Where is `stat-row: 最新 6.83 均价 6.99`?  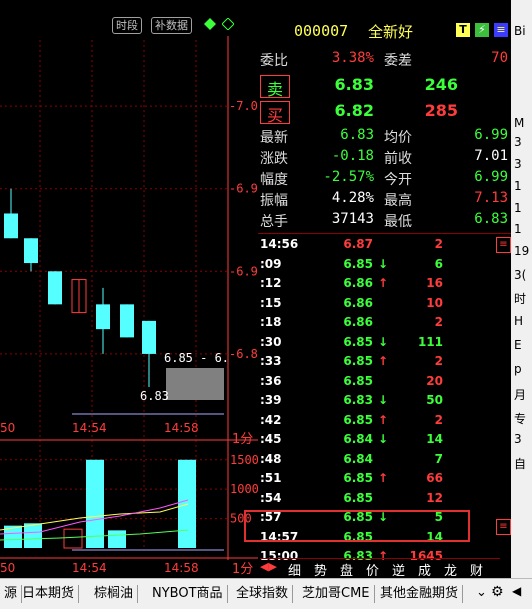
stat-row: 最新 6.83 均价 6.99 is located at coordinates (384, 137).